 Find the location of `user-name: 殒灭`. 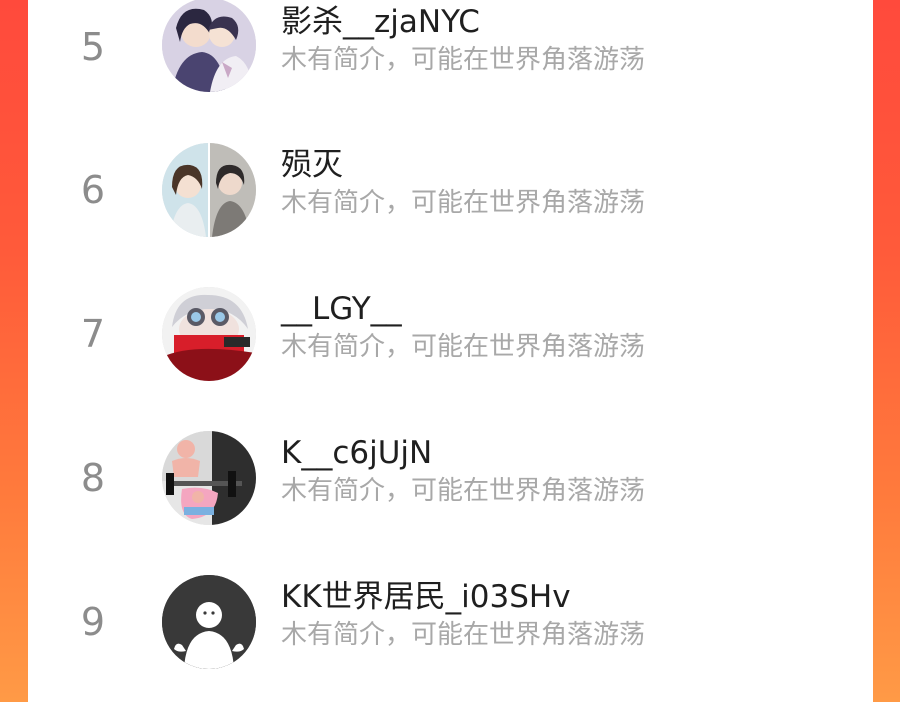

user-name: 殒灭 is located at coordinates (312, 165).